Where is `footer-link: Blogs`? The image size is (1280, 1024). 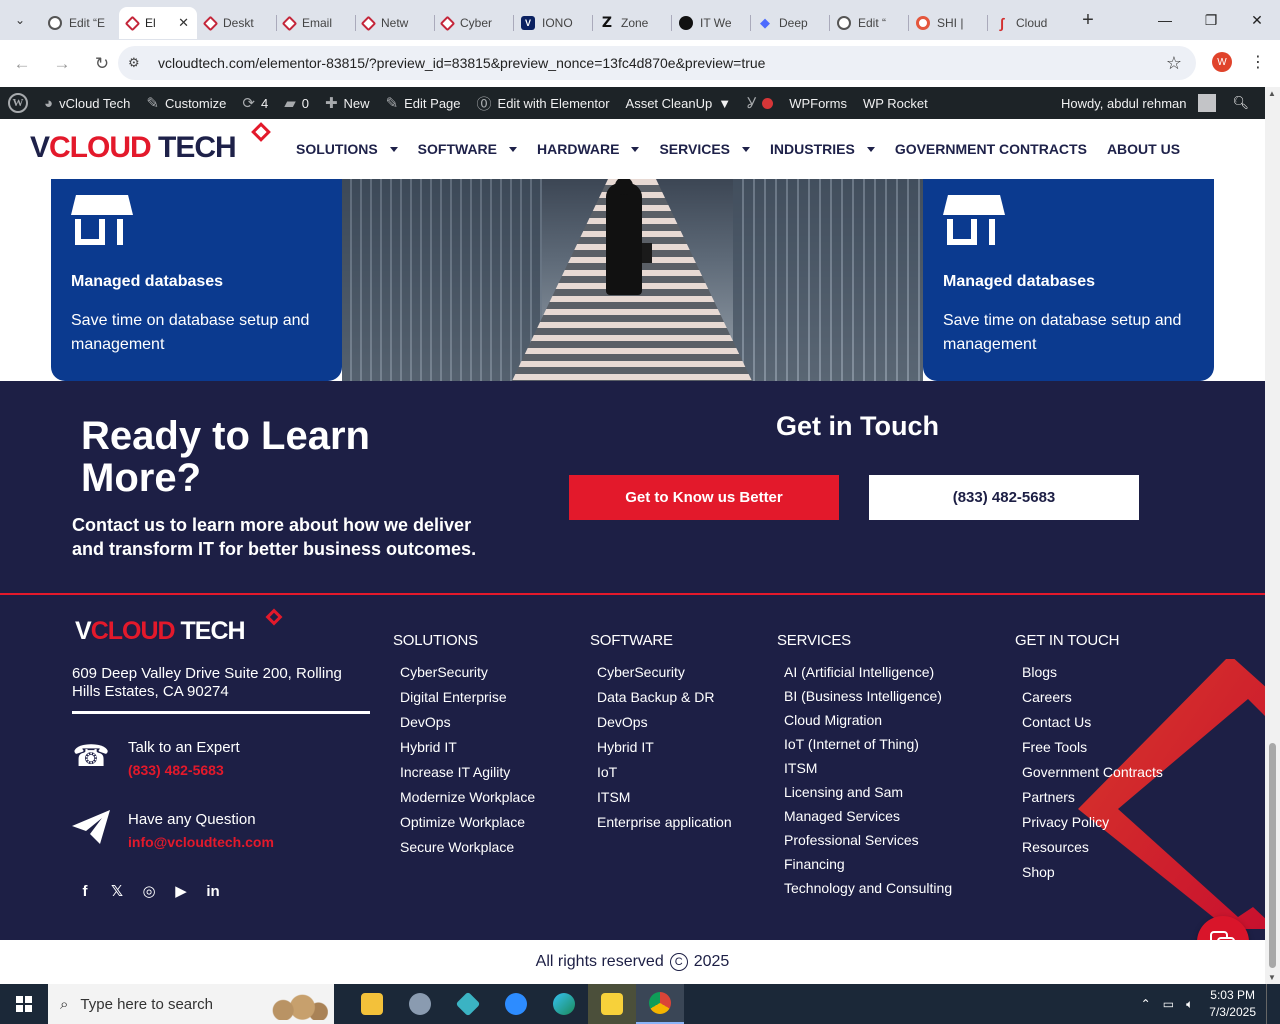 footer-link: Blogs is located at coordinates (1092, 675).